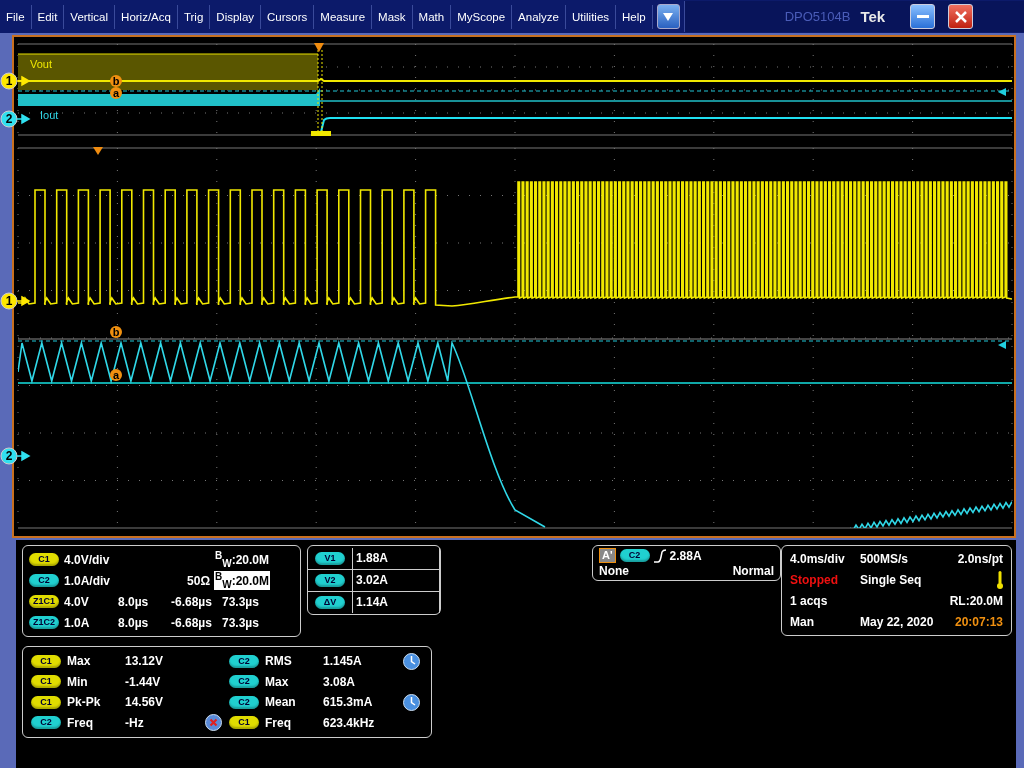 The width and height of the screenshot is (1024, 768). I want to click on trigger-source-badge: C2, so click(634, 555).